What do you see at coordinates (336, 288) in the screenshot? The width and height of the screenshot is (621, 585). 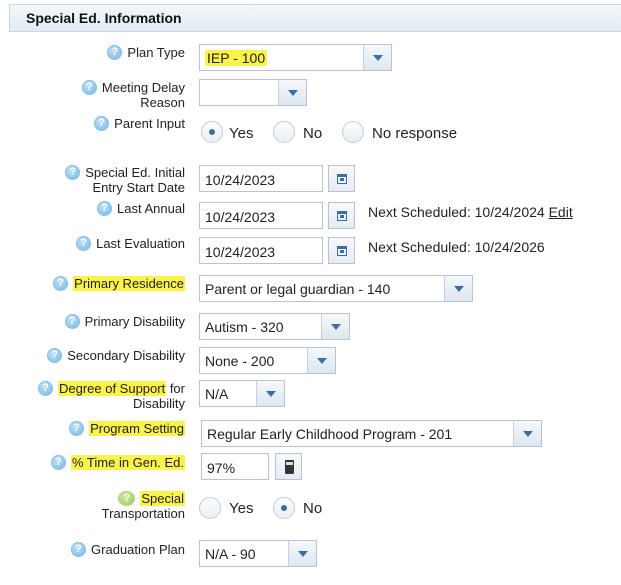 I see `primary-residence-select: Parent or legal guardian - 140` at bounding box center [336, 288].